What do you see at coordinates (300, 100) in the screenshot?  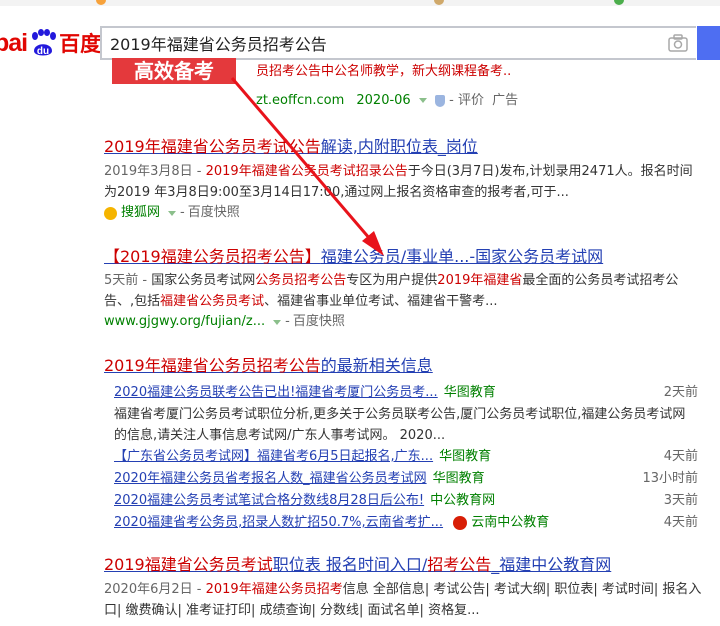 I see `ad-url: zt.eoffcn.com` at bounding box center [300, 100].